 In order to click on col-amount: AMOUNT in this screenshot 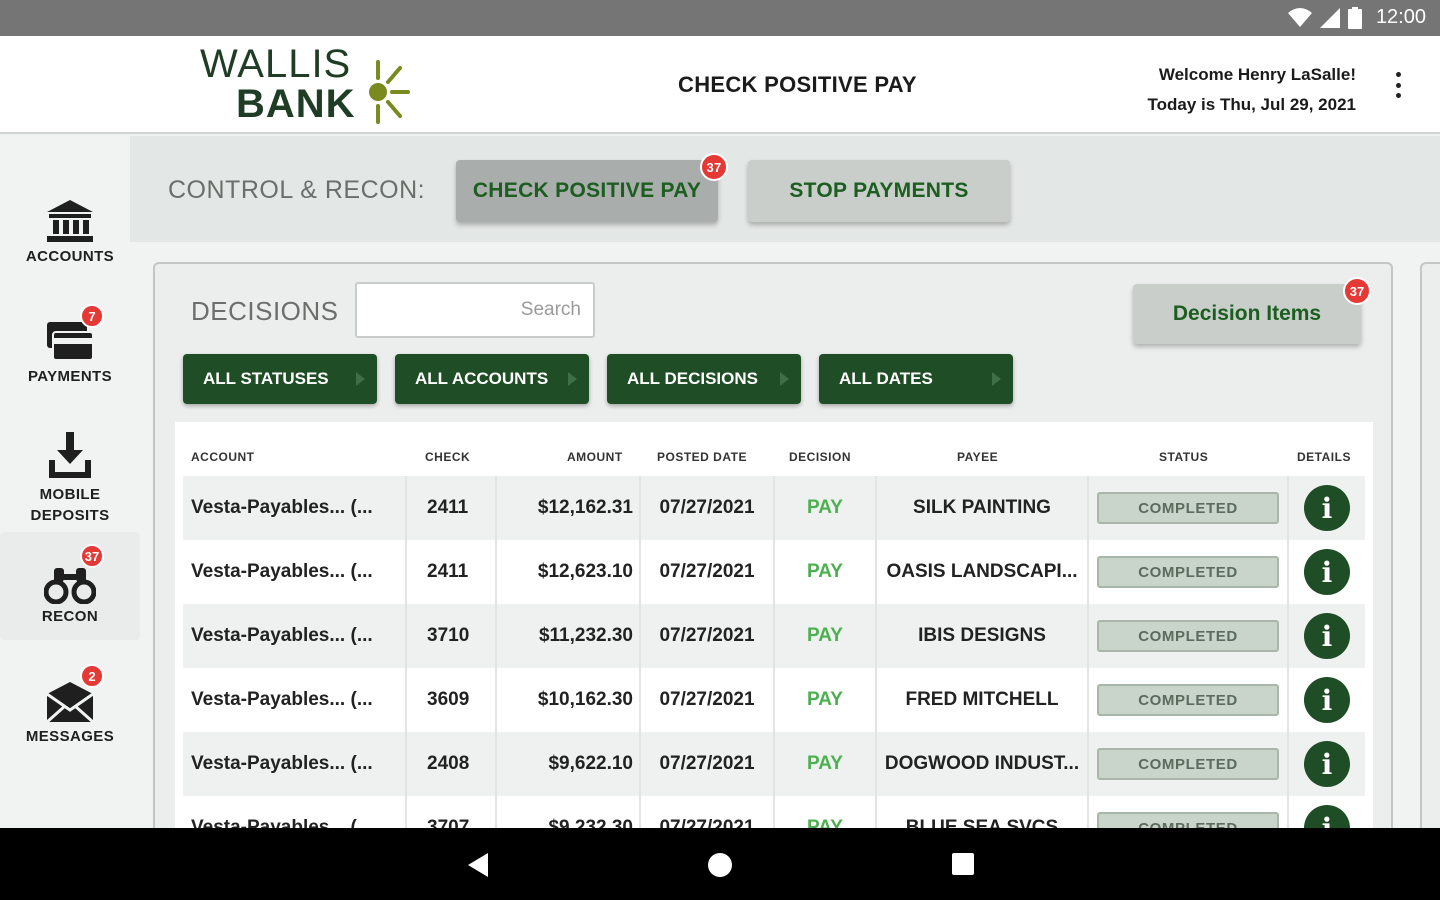, I will do `click(595, 457)`.